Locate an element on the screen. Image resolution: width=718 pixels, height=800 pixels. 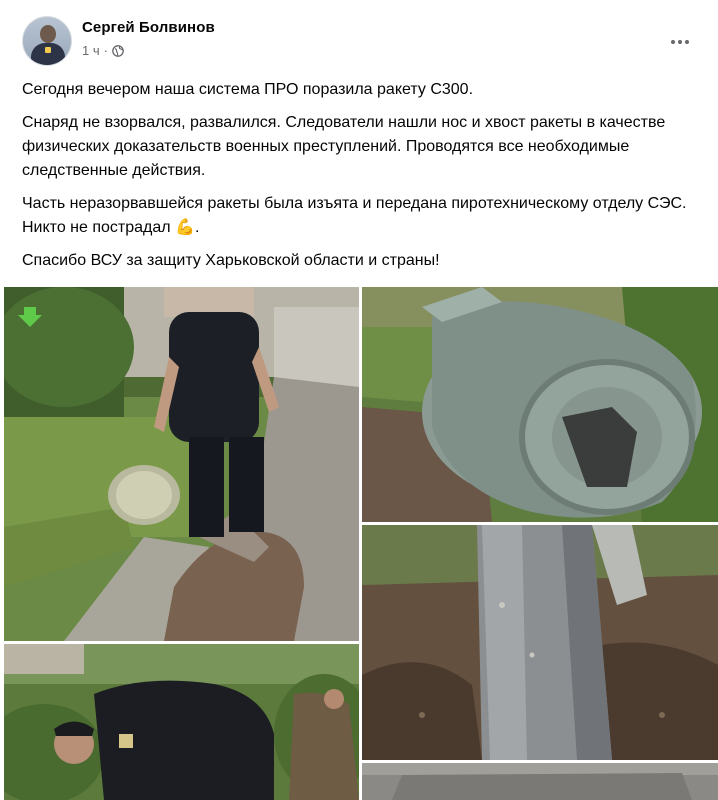
more-options-button is located at coordinates (680, 42).